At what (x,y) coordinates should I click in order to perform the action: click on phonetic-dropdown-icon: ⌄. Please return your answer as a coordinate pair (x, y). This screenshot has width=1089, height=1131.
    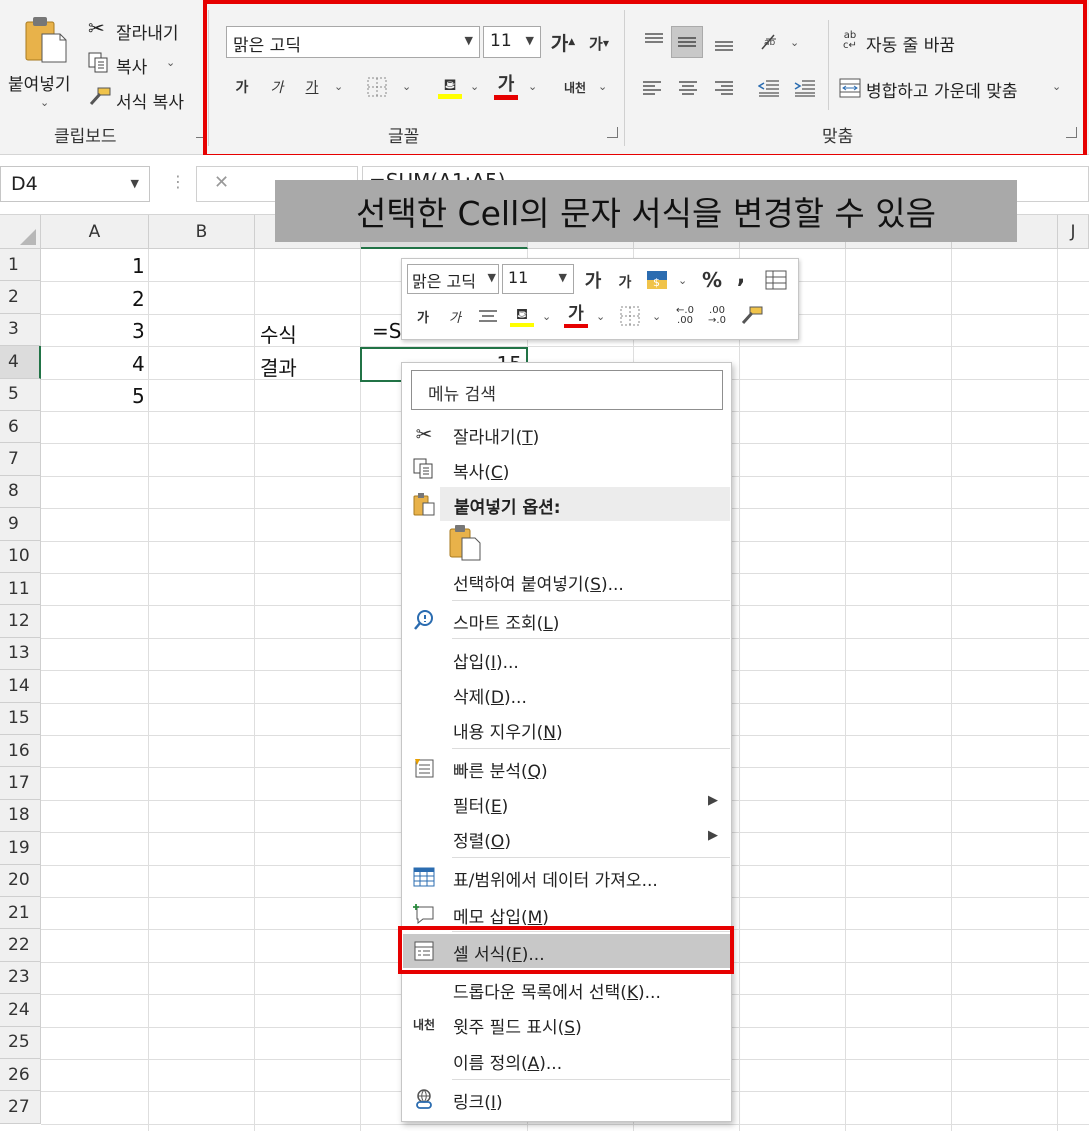
    Looking at the image, I should click on (602, 86).